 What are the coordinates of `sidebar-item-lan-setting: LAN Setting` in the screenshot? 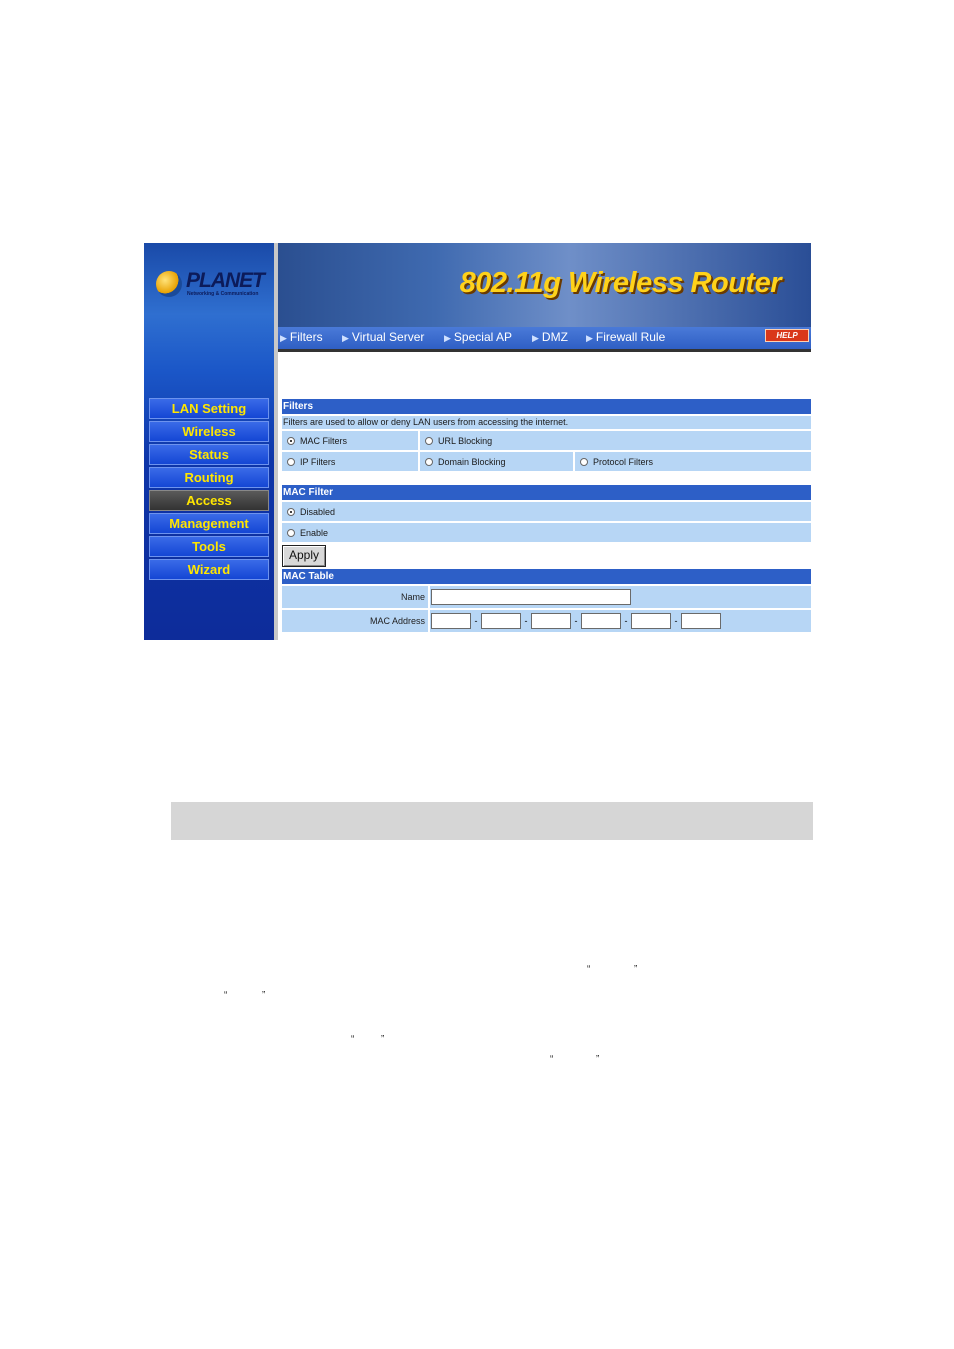 It's located at (209, 408).